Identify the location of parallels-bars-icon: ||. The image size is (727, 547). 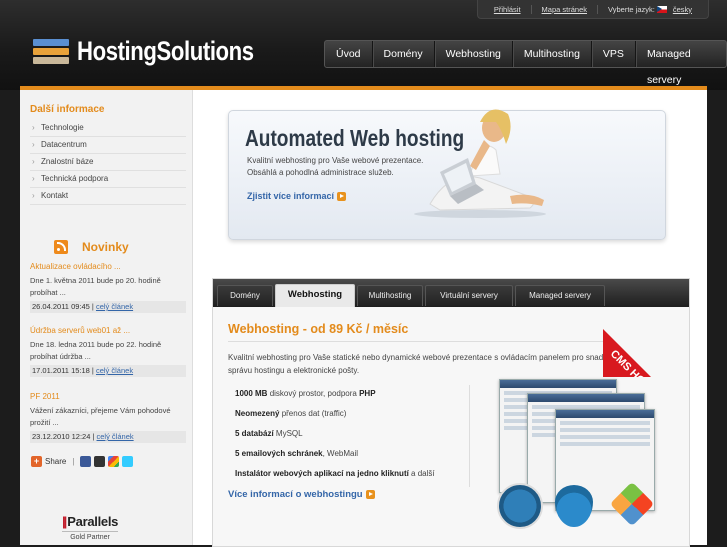
(64, 521).